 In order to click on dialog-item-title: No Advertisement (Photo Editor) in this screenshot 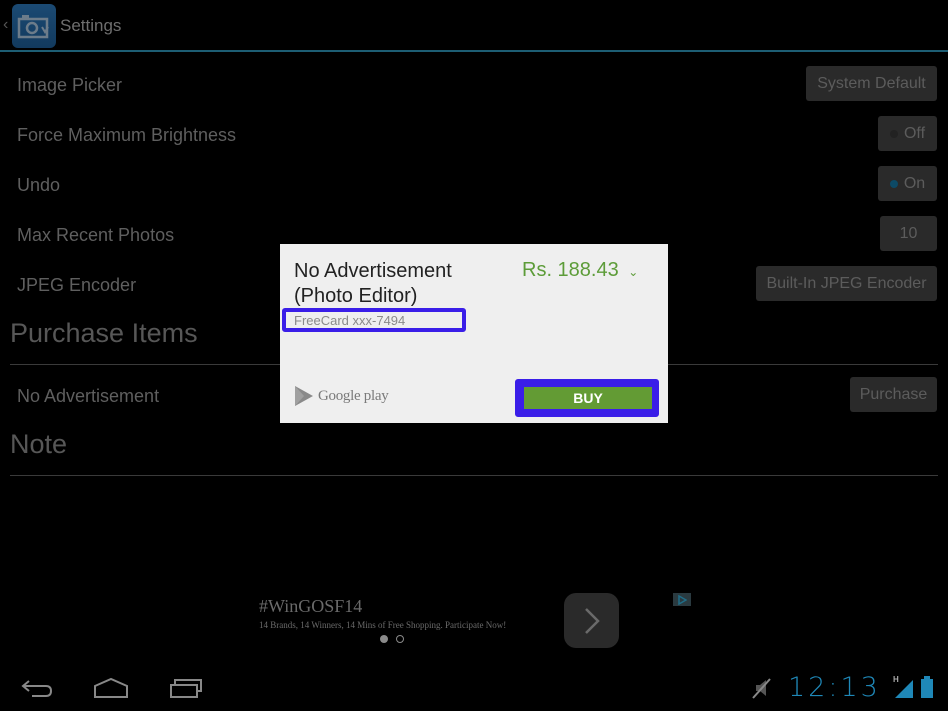, I will do `click(373, 283)`.